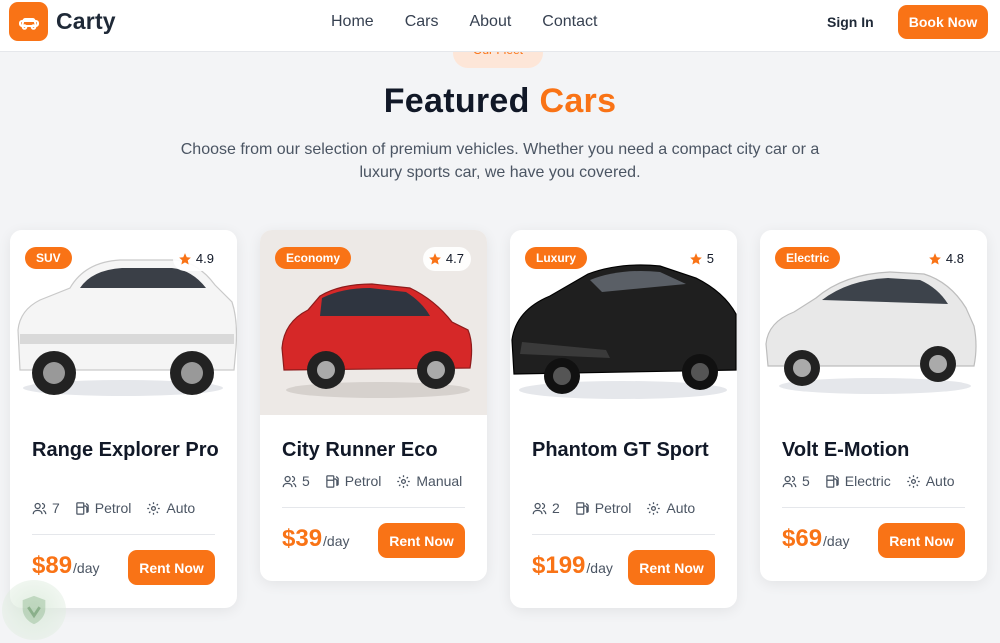 The width and height of the screenshot is (1000, 643). Describe the element at coordinates (556, 258) in the screenshot. I see `category-badge: Luxury` at that location.